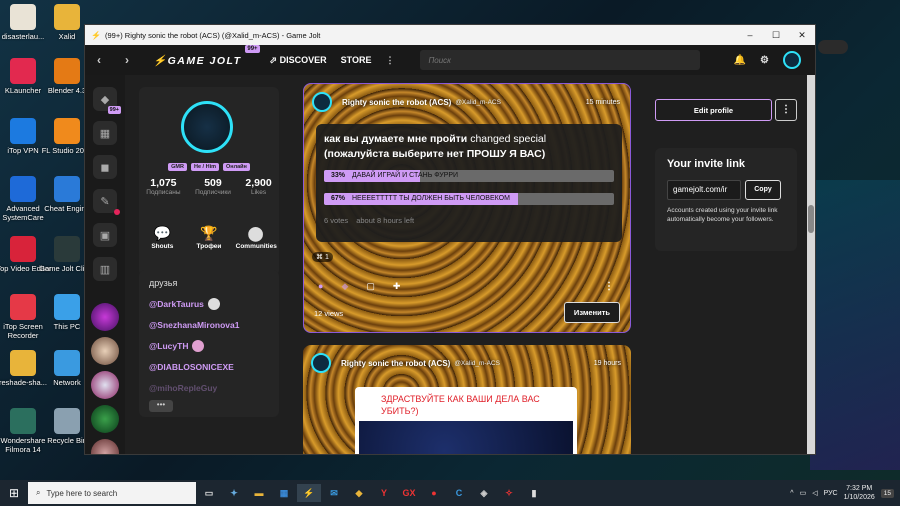  Describe the element at coordinates (384, 493) in the screenshot. I see `yandex-icon: Y` at that location.